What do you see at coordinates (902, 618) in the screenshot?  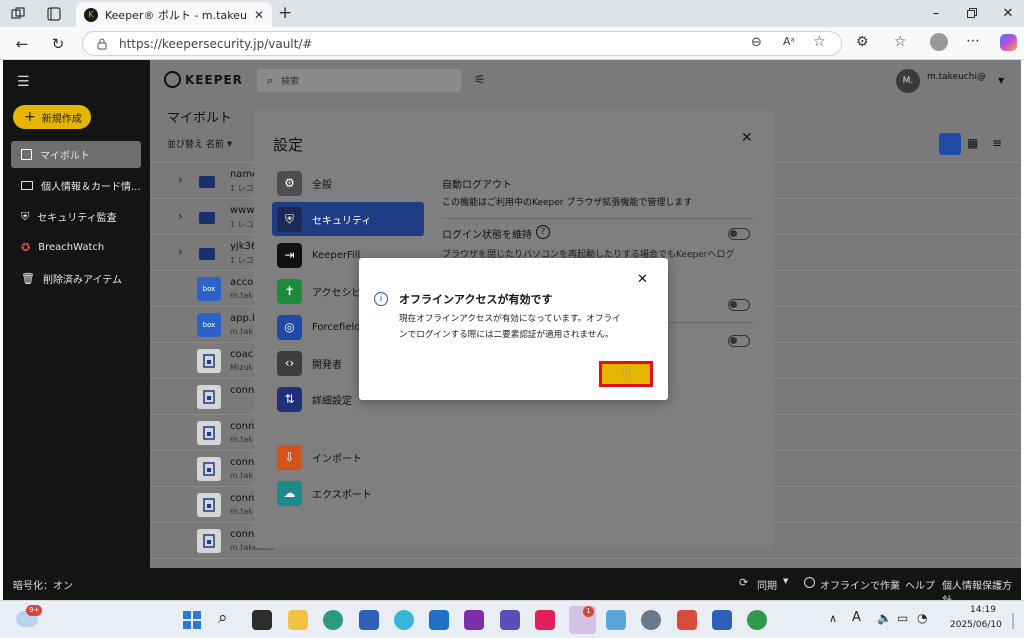 I see `battery-icon: ▭` at bounding box center [902, 618].